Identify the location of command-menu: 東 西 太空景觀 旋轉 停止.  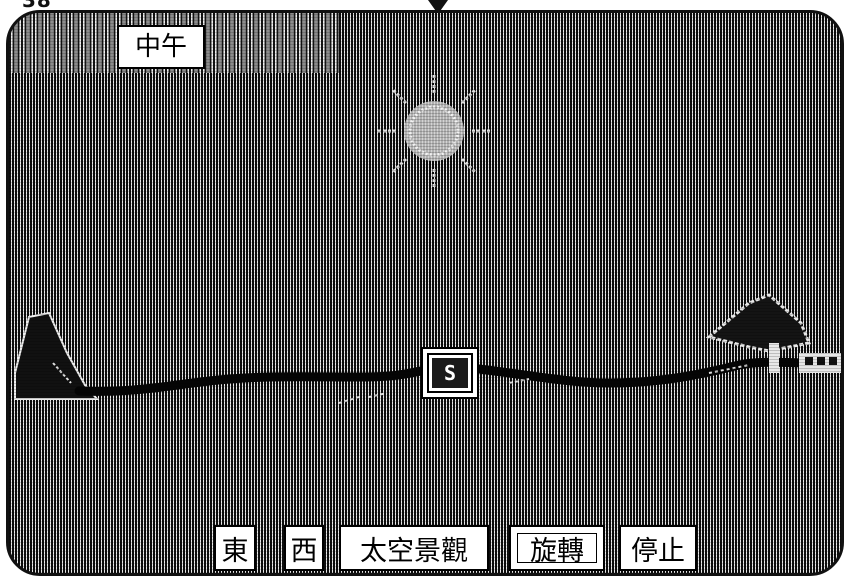
(459, 549).